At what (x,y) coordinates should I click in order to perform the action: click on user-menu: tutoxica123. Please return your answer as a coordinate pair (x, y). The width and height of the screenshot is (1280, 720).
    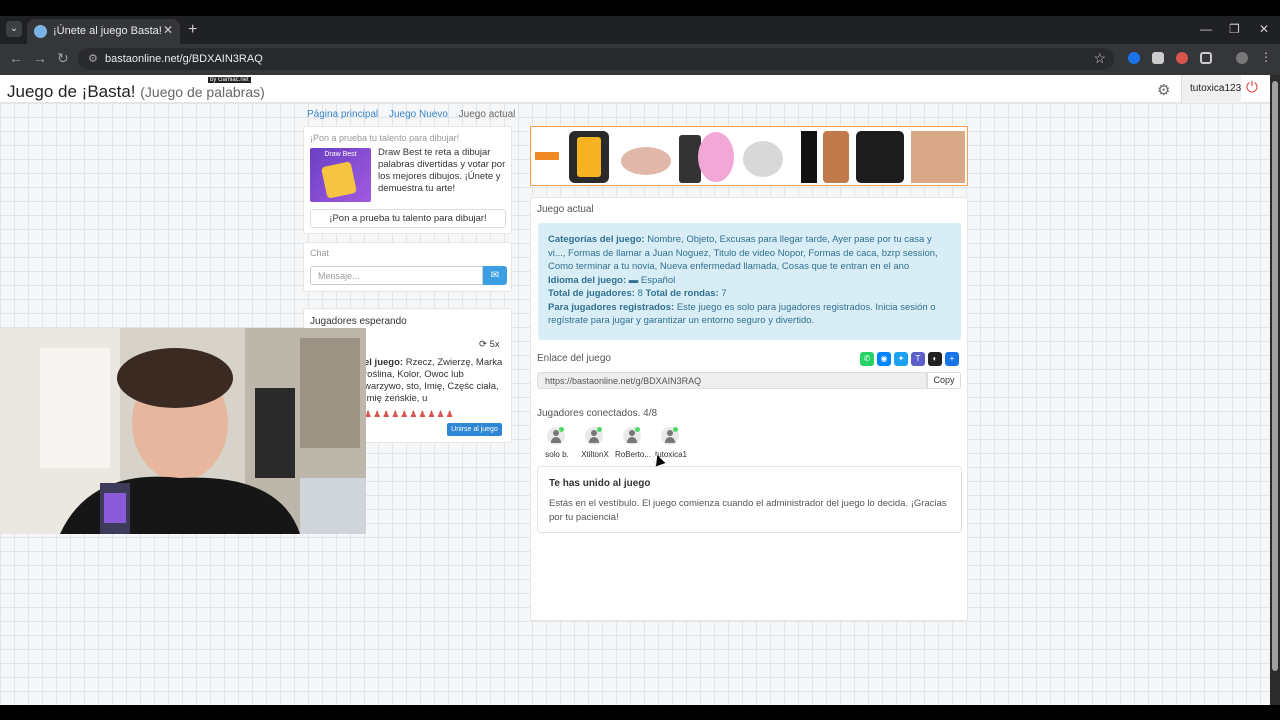
    Looking at the image, I should click on (1211, 89).